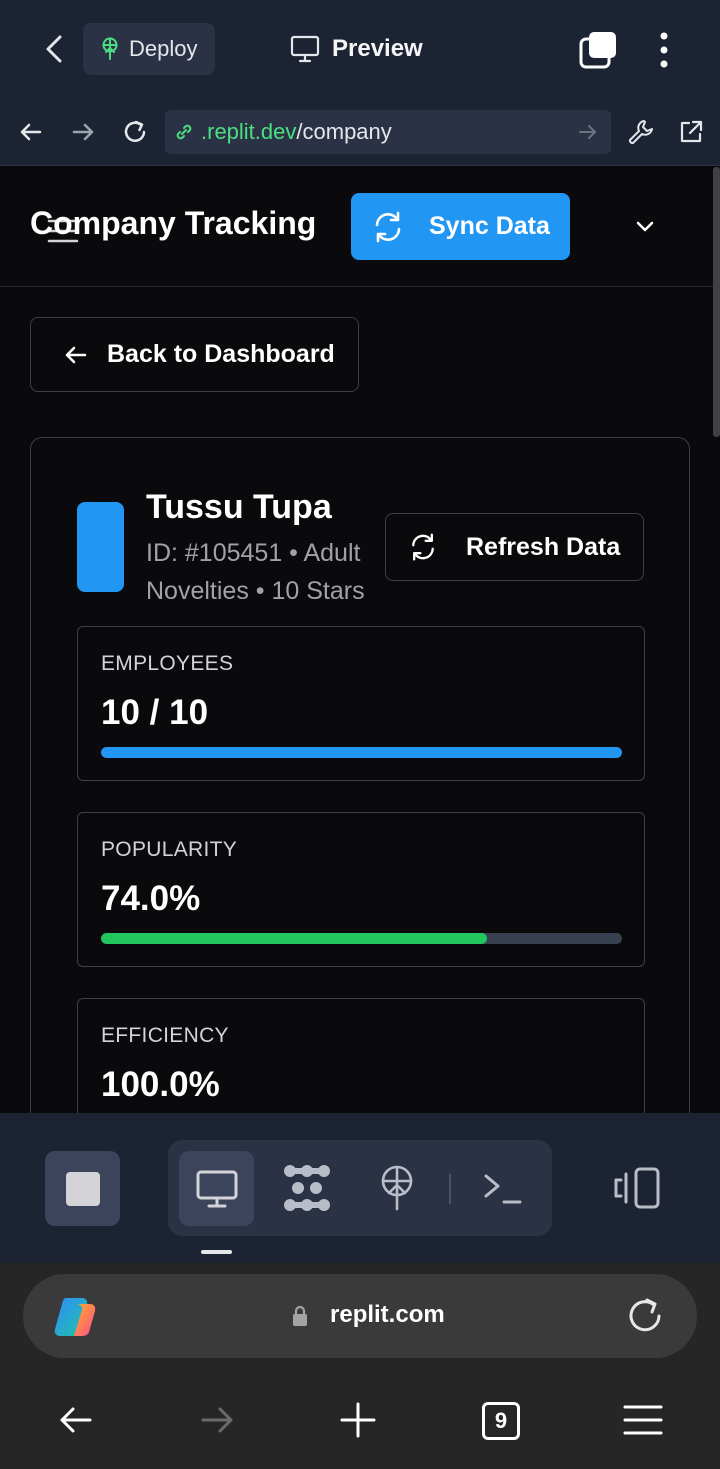 The width and height of the screenshot is (720, 1469). I want to click on lock-icon, so click(300, 1316).